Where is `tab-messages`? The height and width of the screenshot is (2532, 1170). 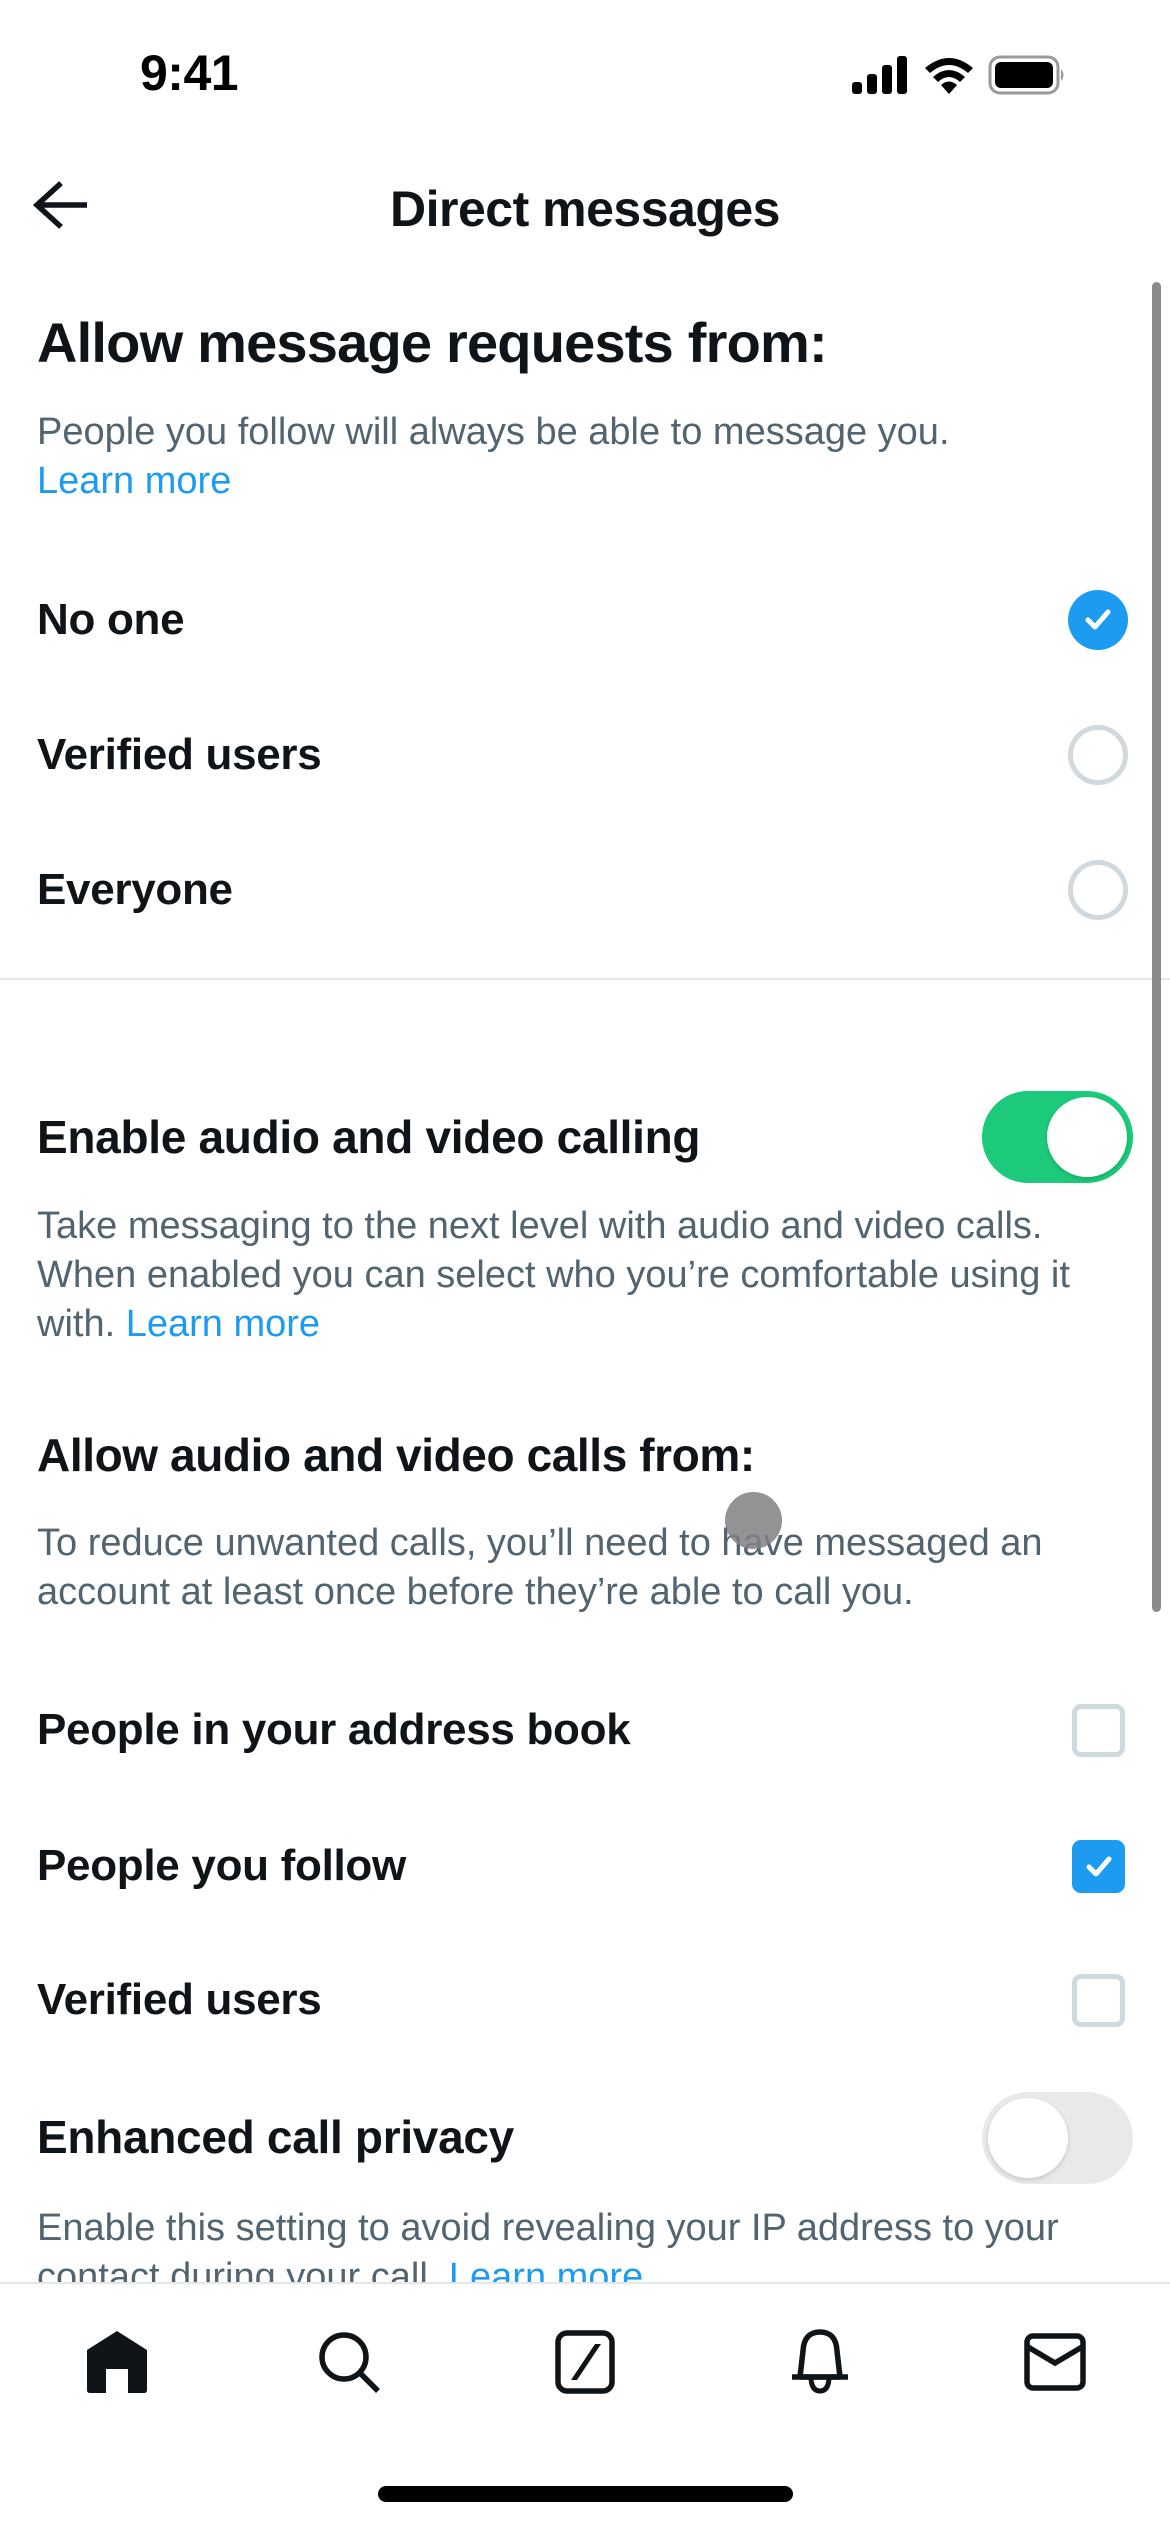 tab-messages is located at coordinates (1055, 2364).